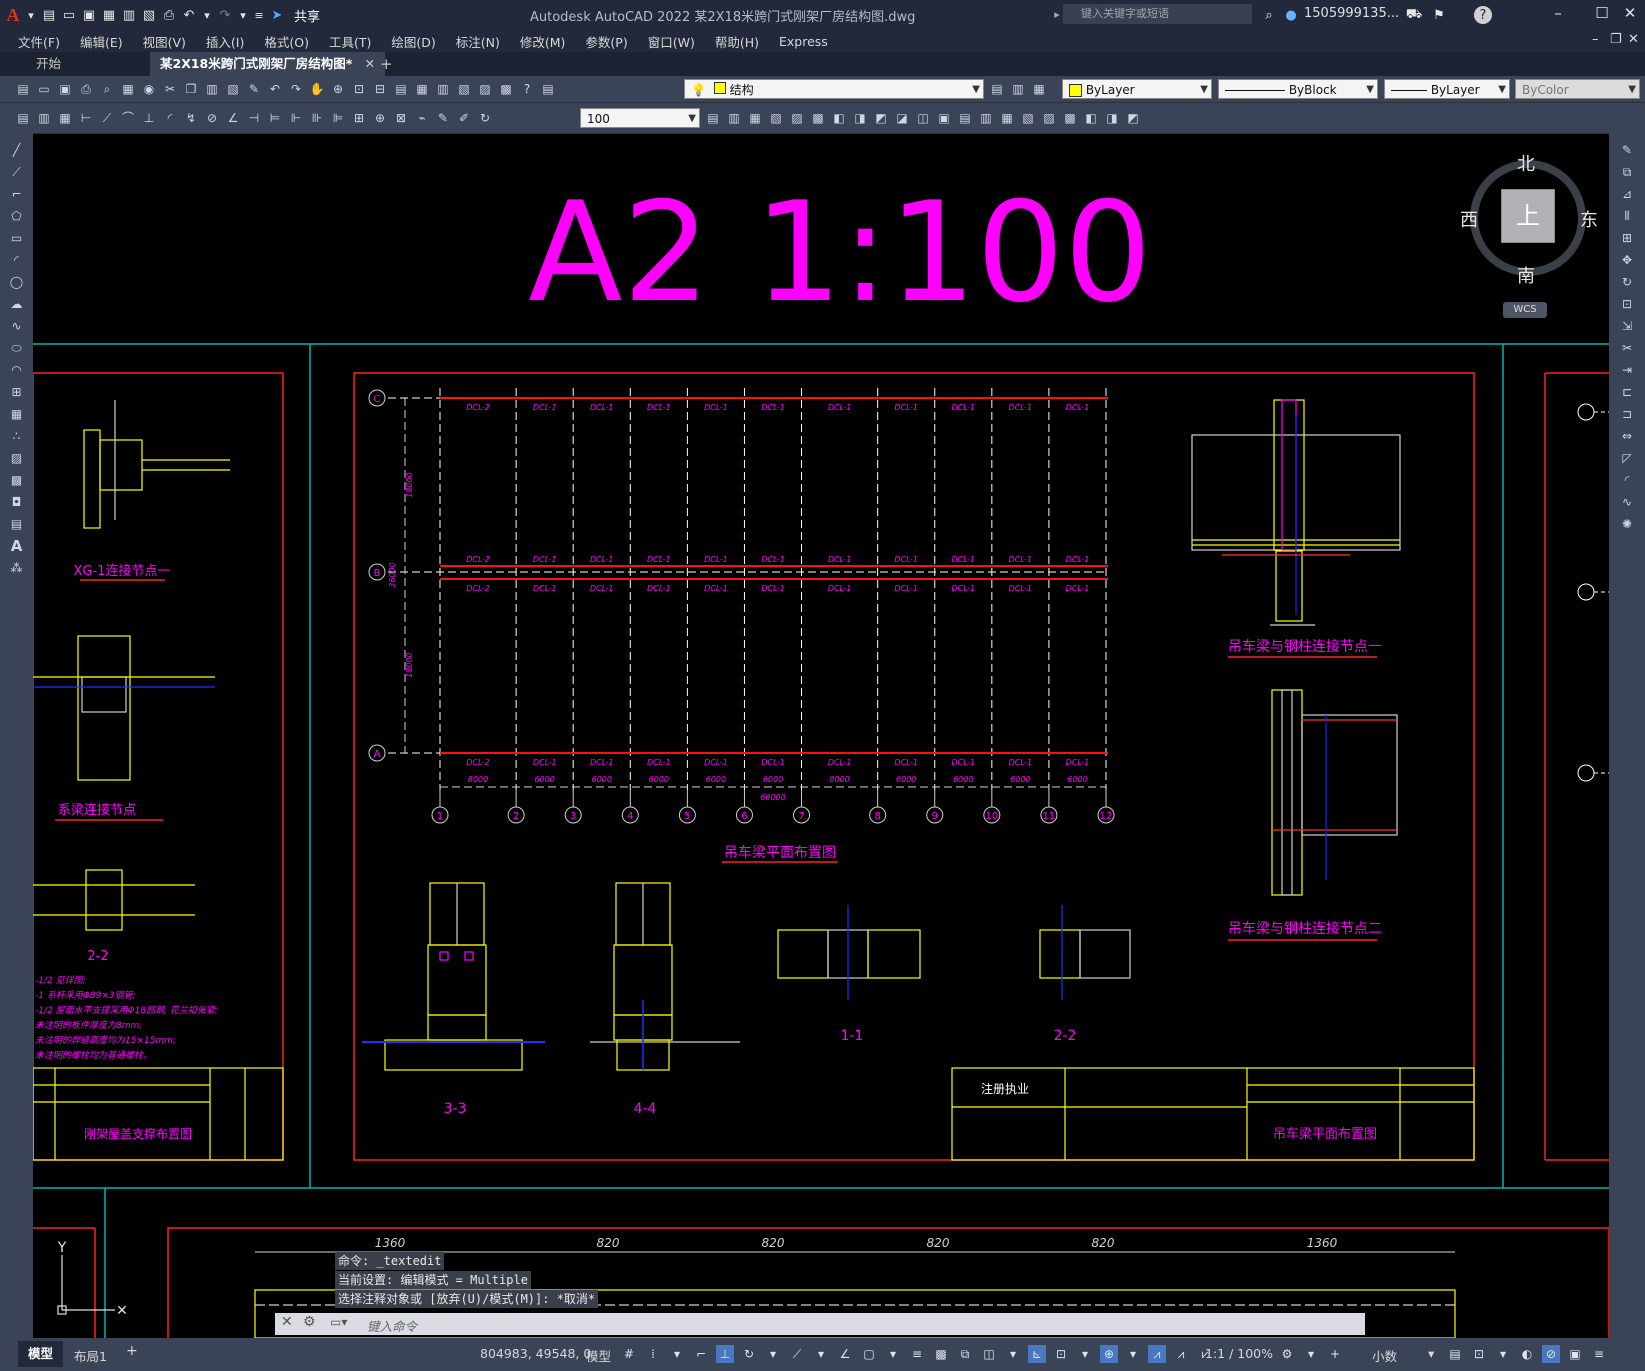 This screenshot has height=1371, width=1645. What do you see at coordinates (548, 89) in the screenshot?
I see `tb-layer-props-icon: ▤` at bounding box center [548, 89].